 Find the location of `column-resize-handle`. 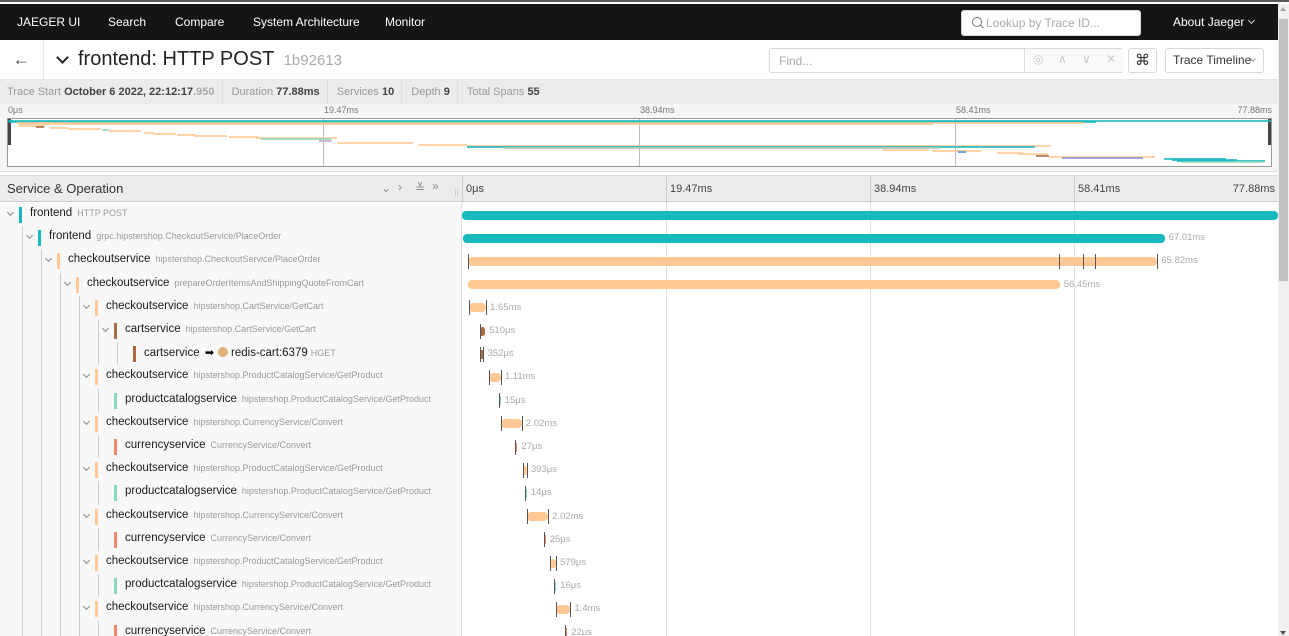

column-resize-handle is located at coordinates (456, 192).